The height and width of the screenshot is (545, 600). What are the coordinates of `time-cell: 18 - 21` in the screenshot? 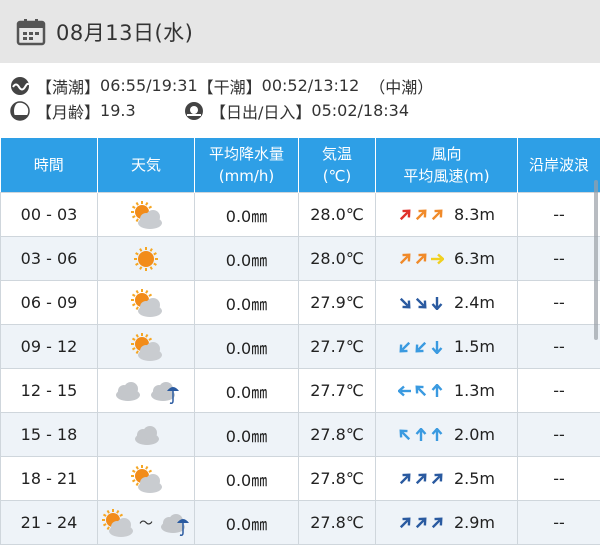 It's located at (49, 479).